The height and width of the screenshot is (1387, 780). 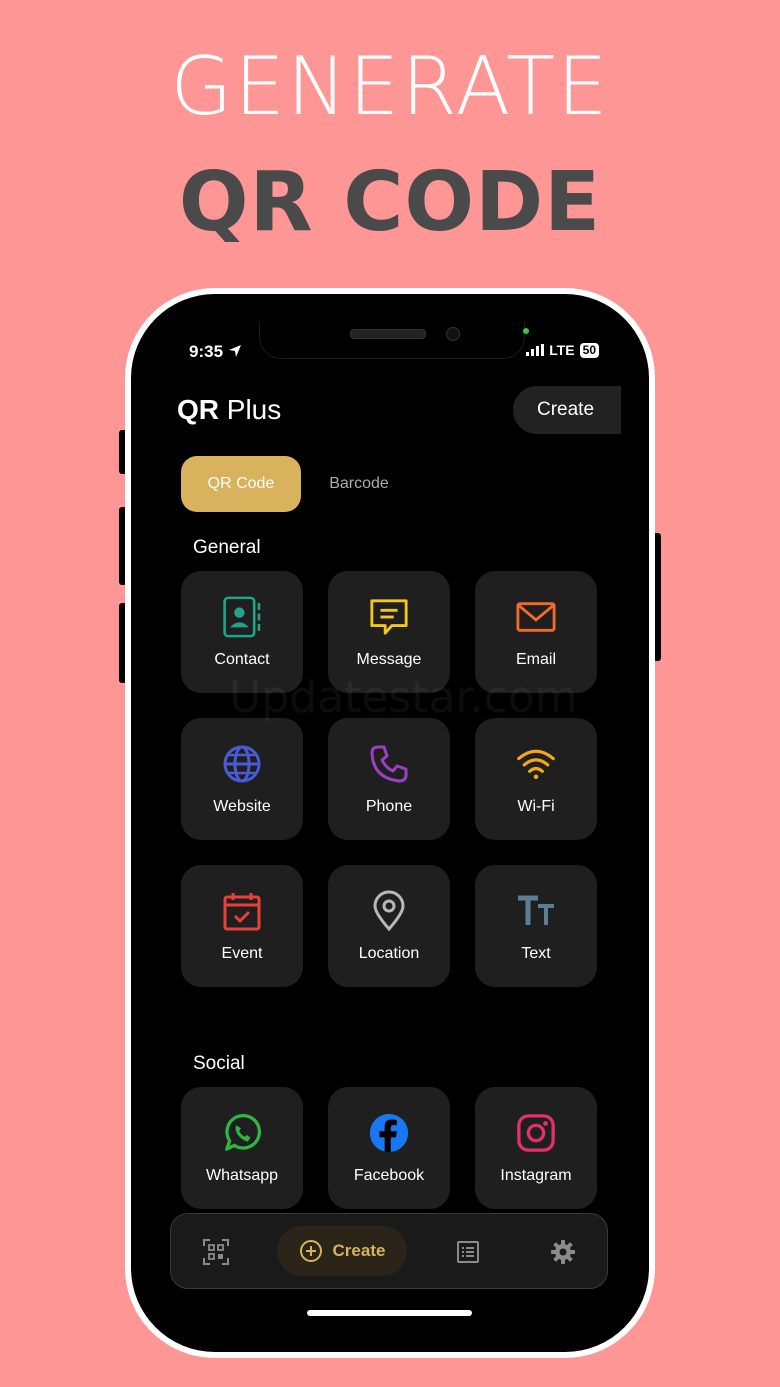 What do you see at coordinates (359, 484) in the screenshot?
I see `tab-barcode: Barcode` at bounding box center [359, 484].